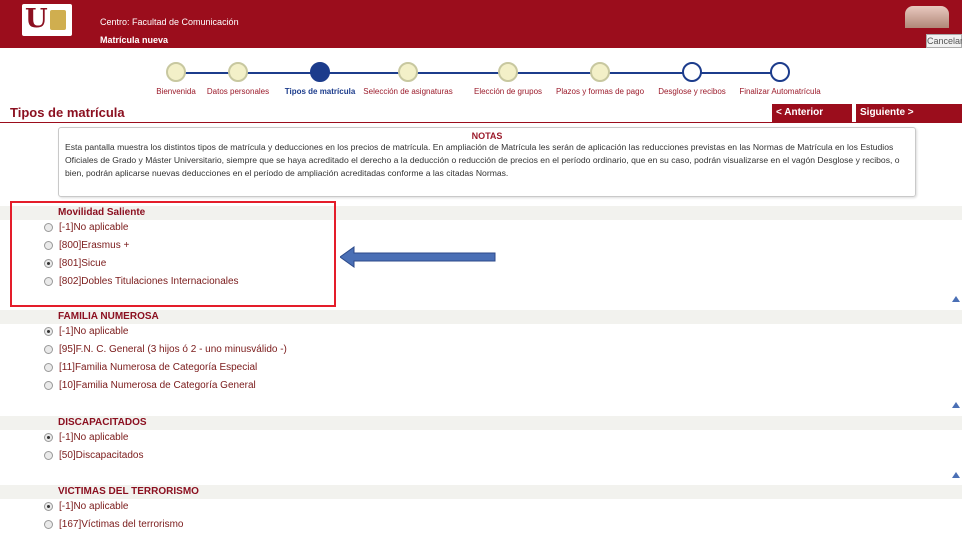  Describe the element at coordinates (407, 91) in the screenshot. I see `step-label-4: Selección de asignaturas` at that location.